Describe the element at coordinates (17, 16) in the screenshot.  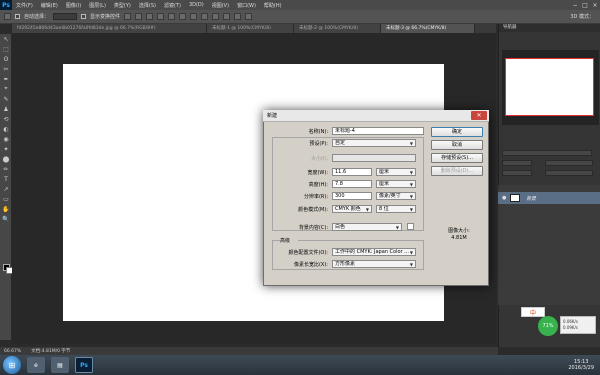
I see `auto-select-checkbox` at that location.